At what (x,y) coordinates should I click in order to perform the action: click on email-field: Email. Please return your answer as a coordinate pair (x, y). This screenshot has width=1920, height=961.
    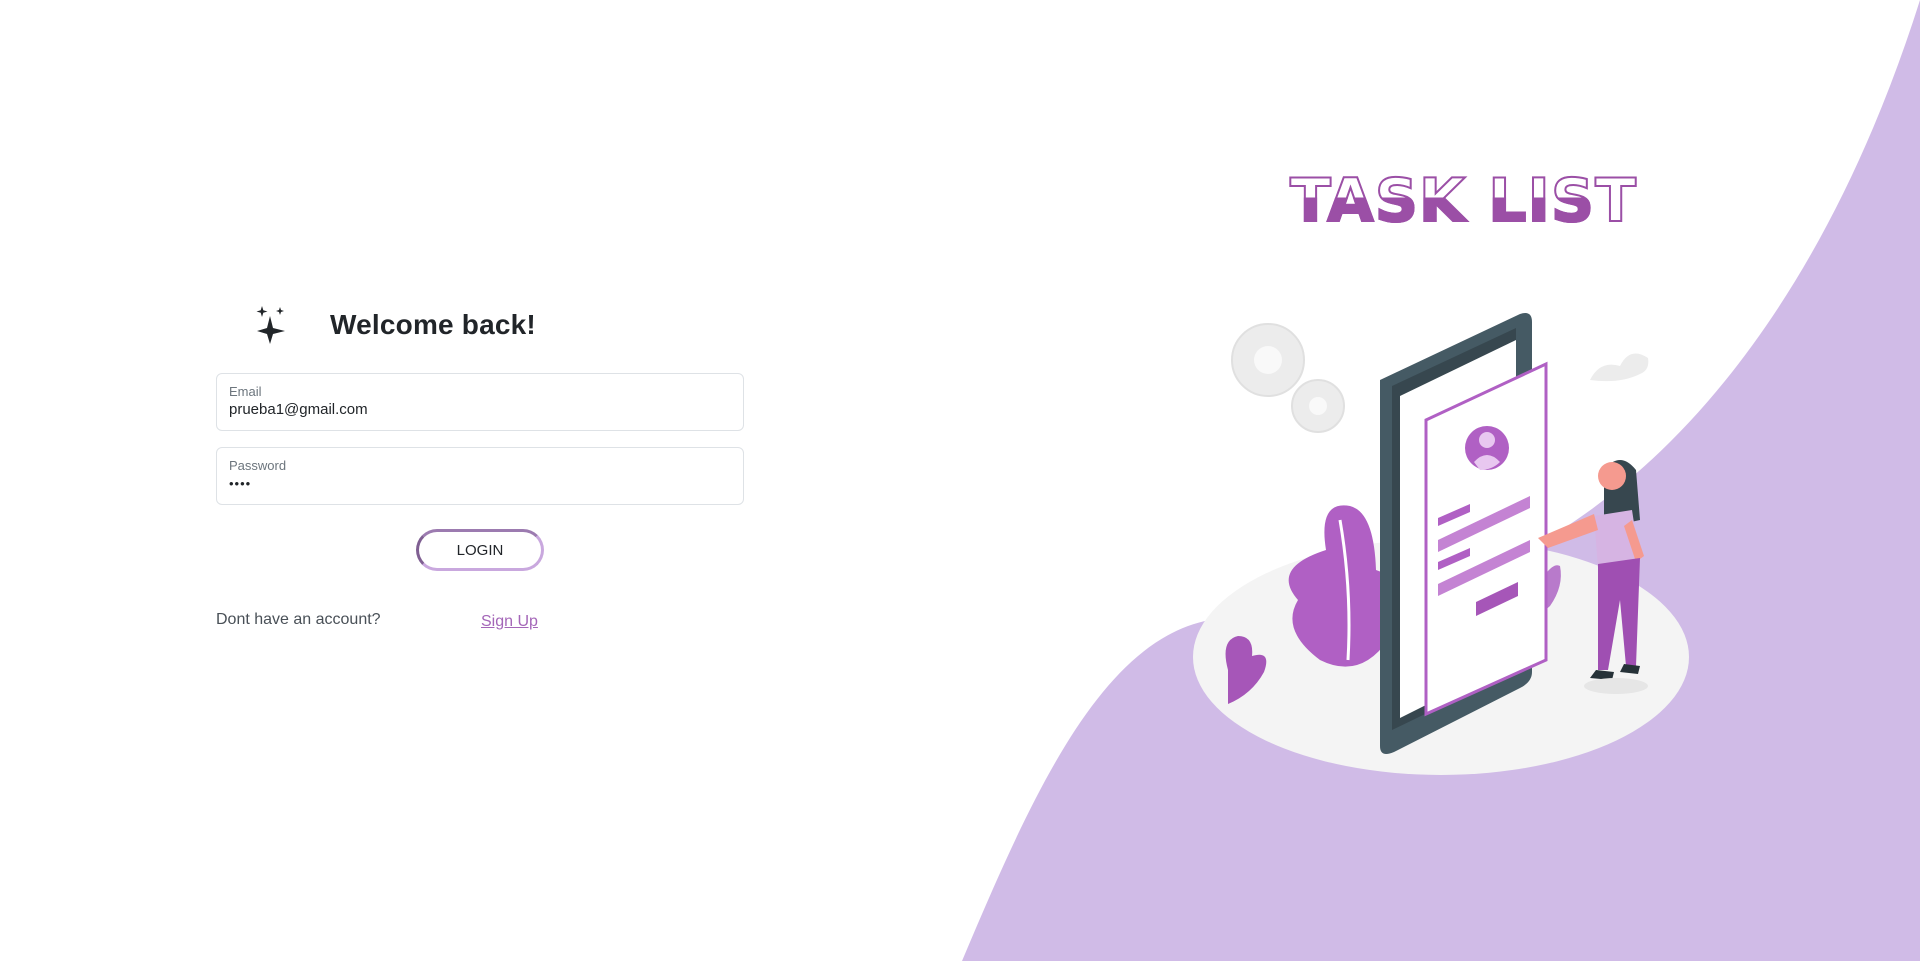
    Looking at the image, I should click on (480, 402).